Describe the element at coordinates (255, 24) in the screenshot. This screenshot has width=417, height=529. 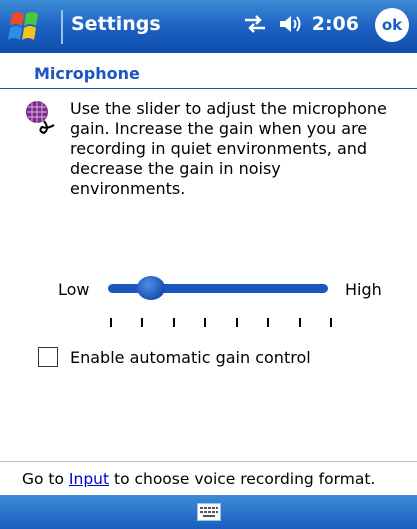
I see `connectivity-icon` at that location.